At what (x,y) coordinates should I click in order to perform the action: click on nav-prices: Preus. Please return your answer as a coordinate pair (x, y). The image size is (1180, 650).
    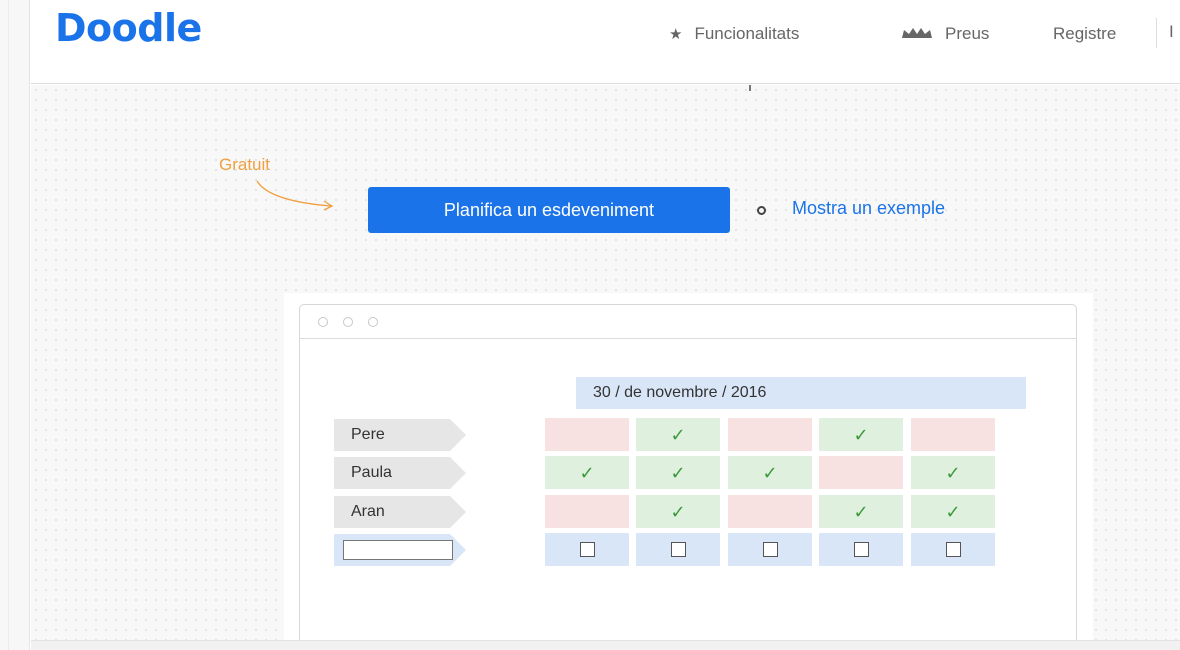
    Looking at the image, I should click on (945, 34).